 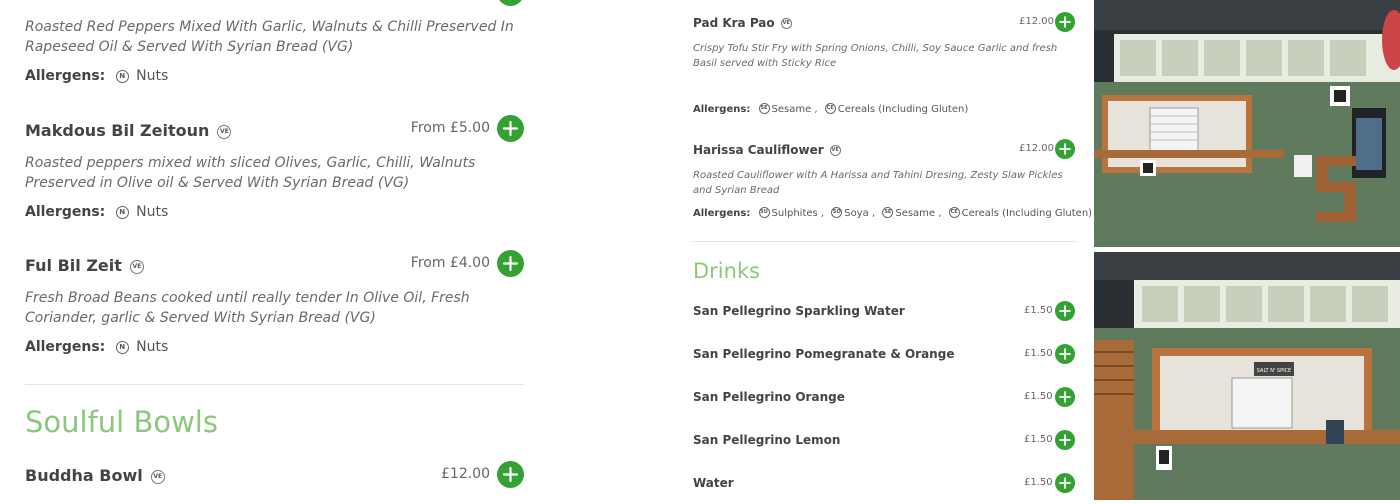 I want to click on section-title: Soulful Bowls, so click(x=121, y=422).